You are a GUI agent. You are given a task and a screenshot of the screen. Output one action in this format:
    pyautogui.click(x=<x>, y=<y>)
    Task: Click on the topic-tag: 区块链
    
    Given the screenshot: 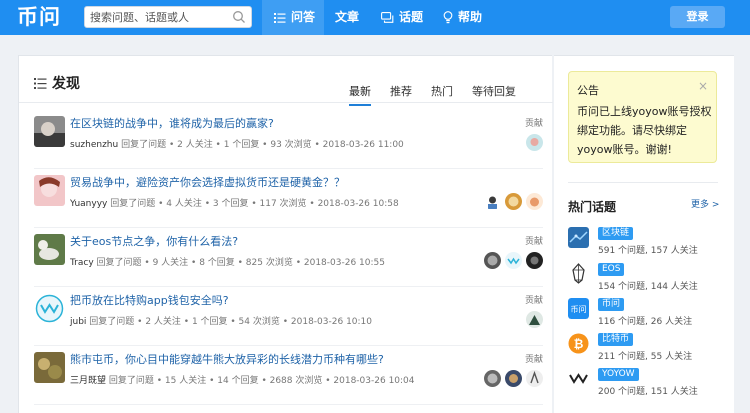 What is the action you would take?
    pyautogui.click(x=616, y=233)
    